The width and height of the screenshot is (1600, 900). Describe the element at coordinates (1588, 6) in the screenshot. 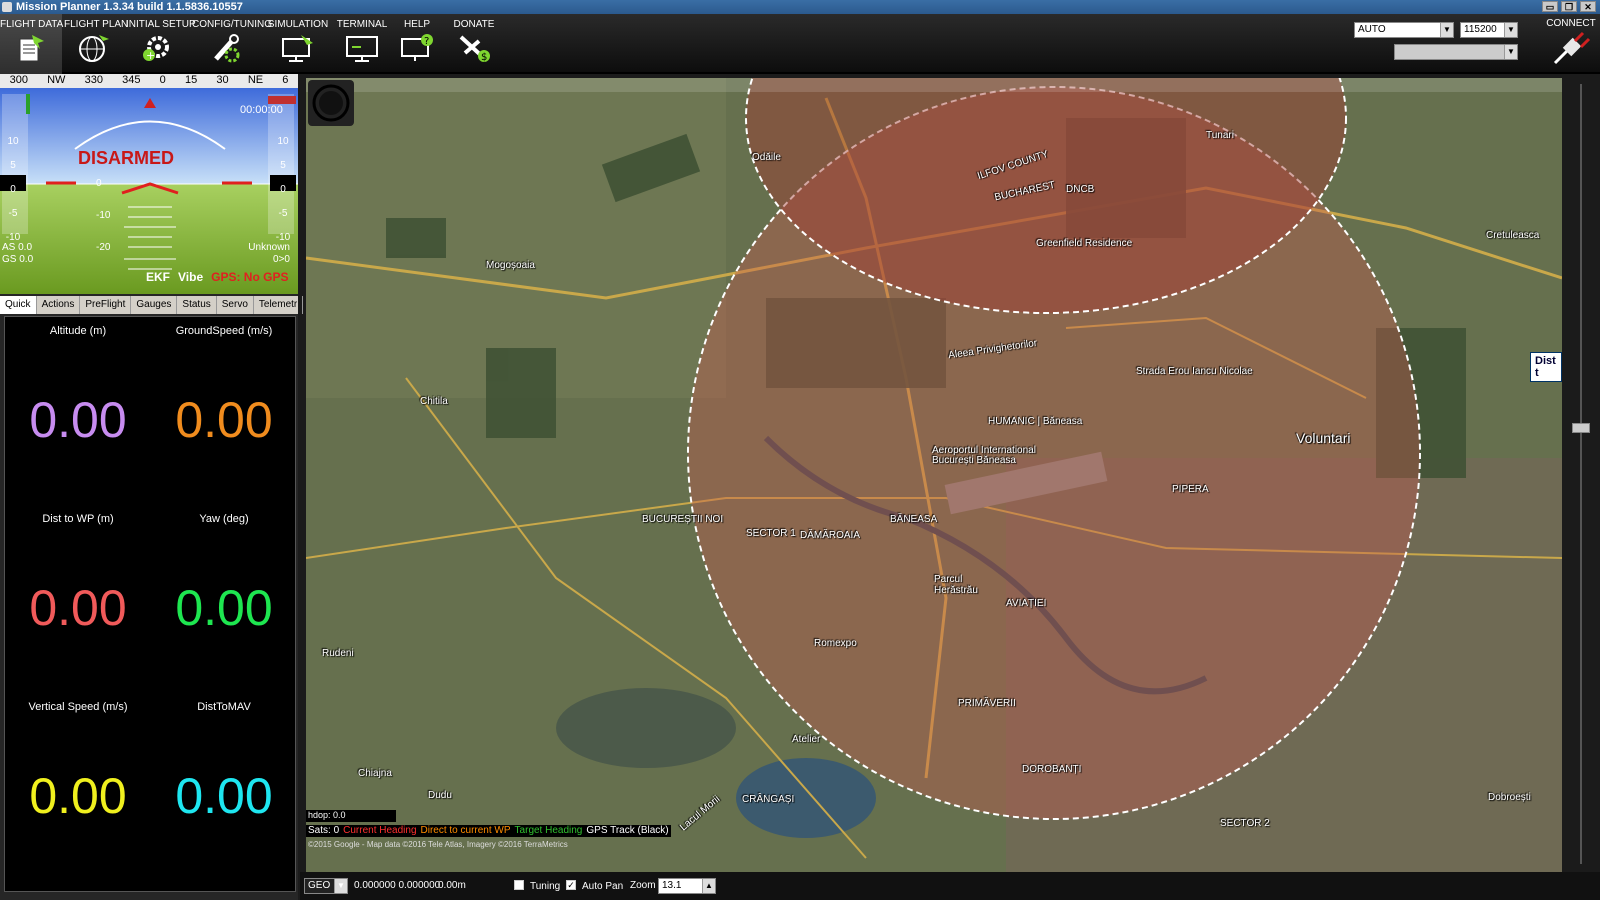

I see `close-button: ✕` at that location.